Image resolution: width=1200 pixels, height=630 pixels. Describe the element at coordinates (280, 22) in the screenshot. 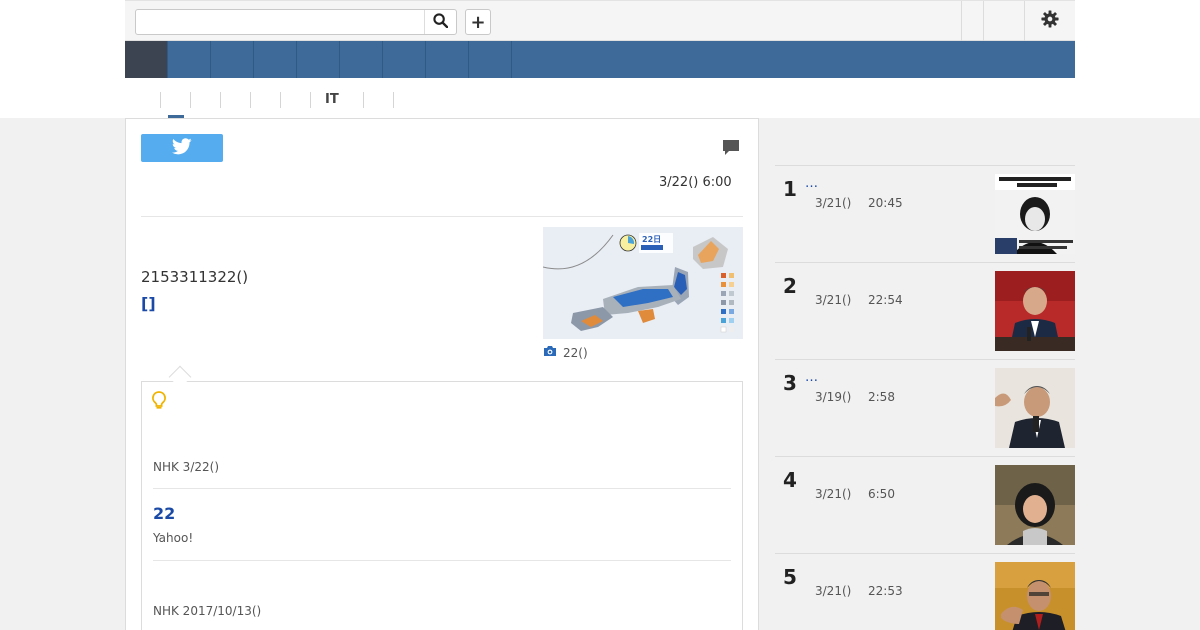

I see `search-input` at that location.